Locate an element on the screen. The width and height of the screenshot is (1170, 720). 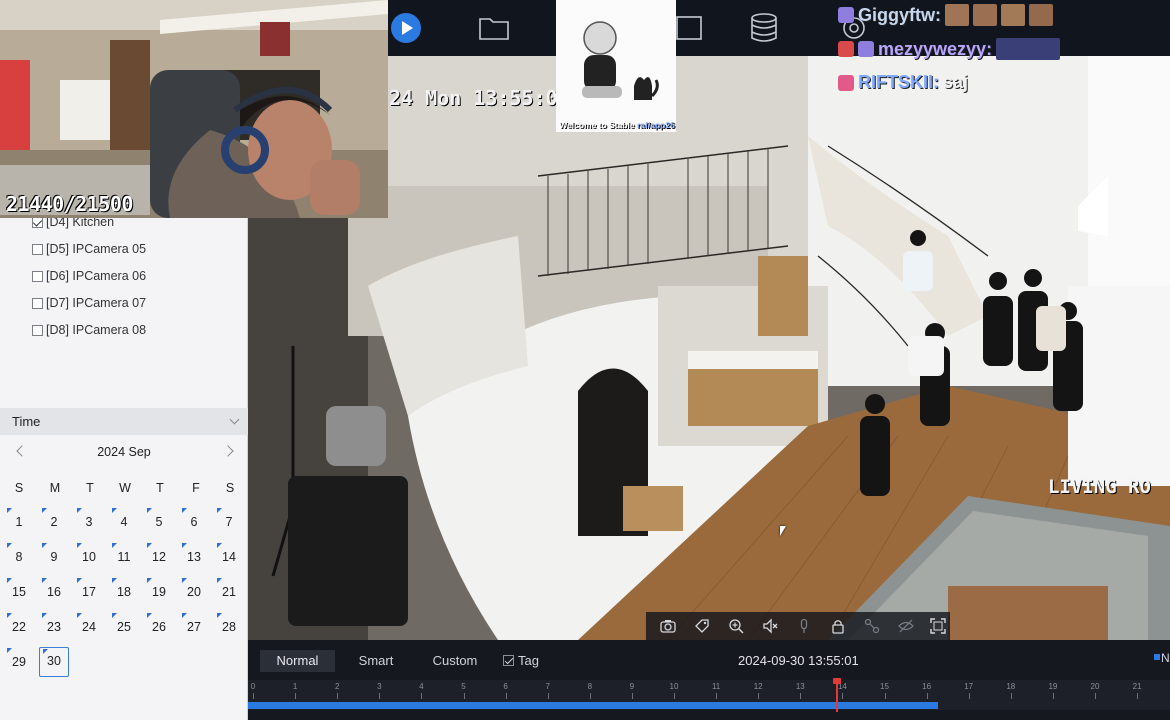
camera-label: [D5] IPCamera 05 is located at coordinates (96, 249).